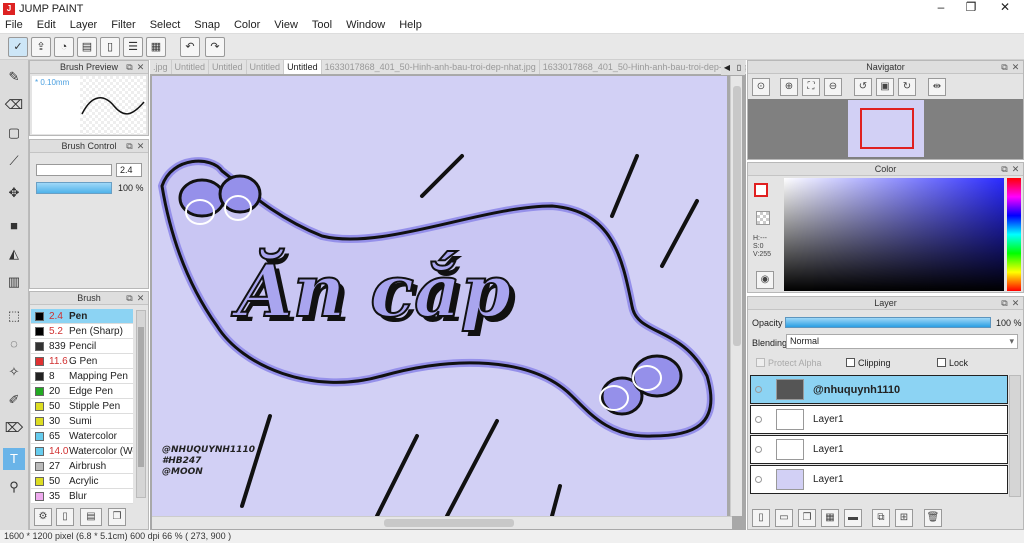  What do you see at coordinates (82, 496) in the screenshot?
I see `brush-item: 35 Blur` at bounding box center [82, 496].